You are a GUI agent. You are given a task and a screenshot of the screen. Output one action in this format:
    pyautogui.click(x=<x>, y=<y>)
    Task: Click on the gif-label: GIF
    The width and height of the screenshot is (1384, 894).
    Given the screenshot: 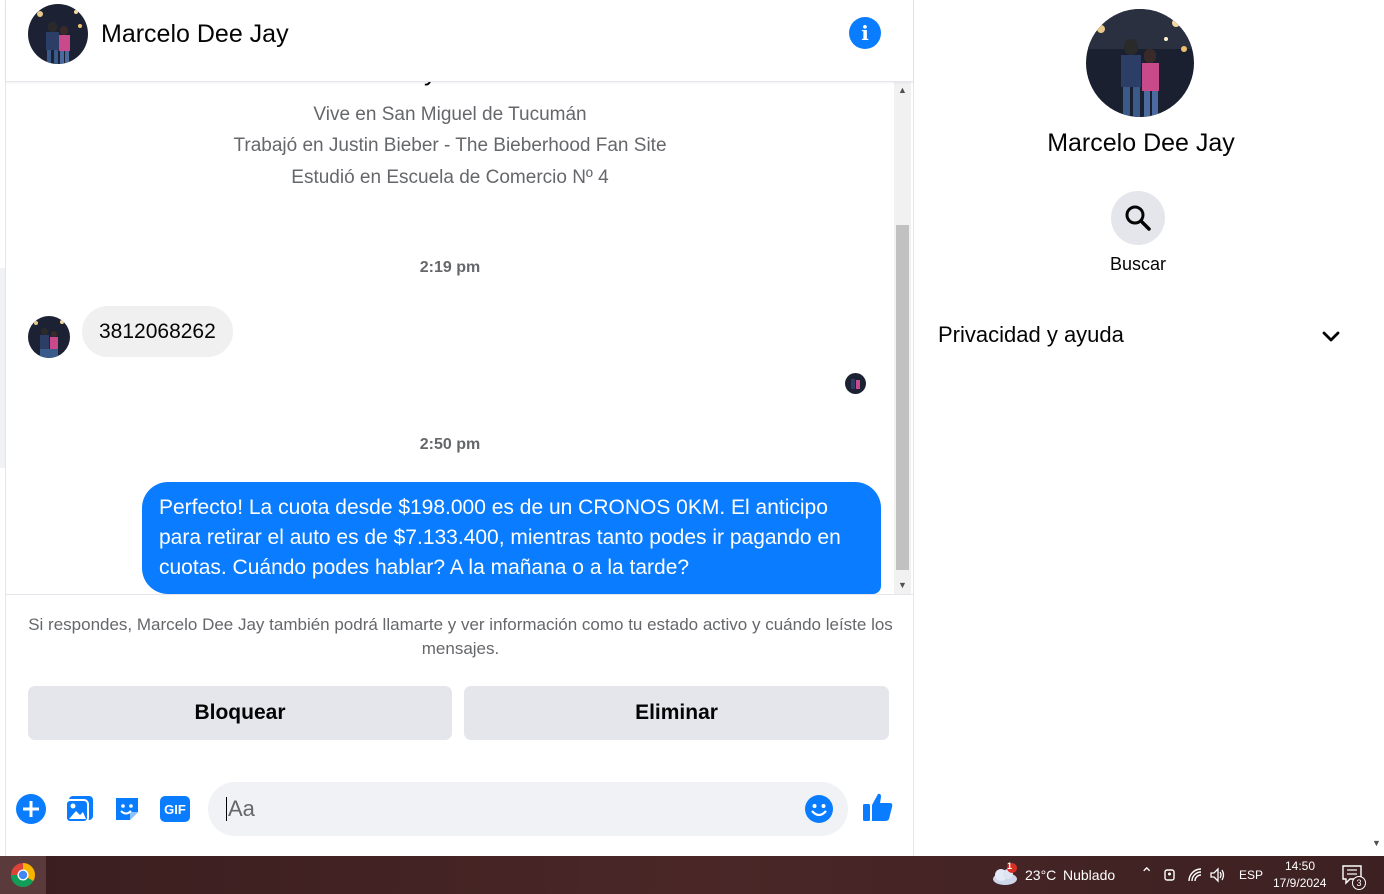 What is the action you would take?
    pyautogui.click(x=175, y=809)
    